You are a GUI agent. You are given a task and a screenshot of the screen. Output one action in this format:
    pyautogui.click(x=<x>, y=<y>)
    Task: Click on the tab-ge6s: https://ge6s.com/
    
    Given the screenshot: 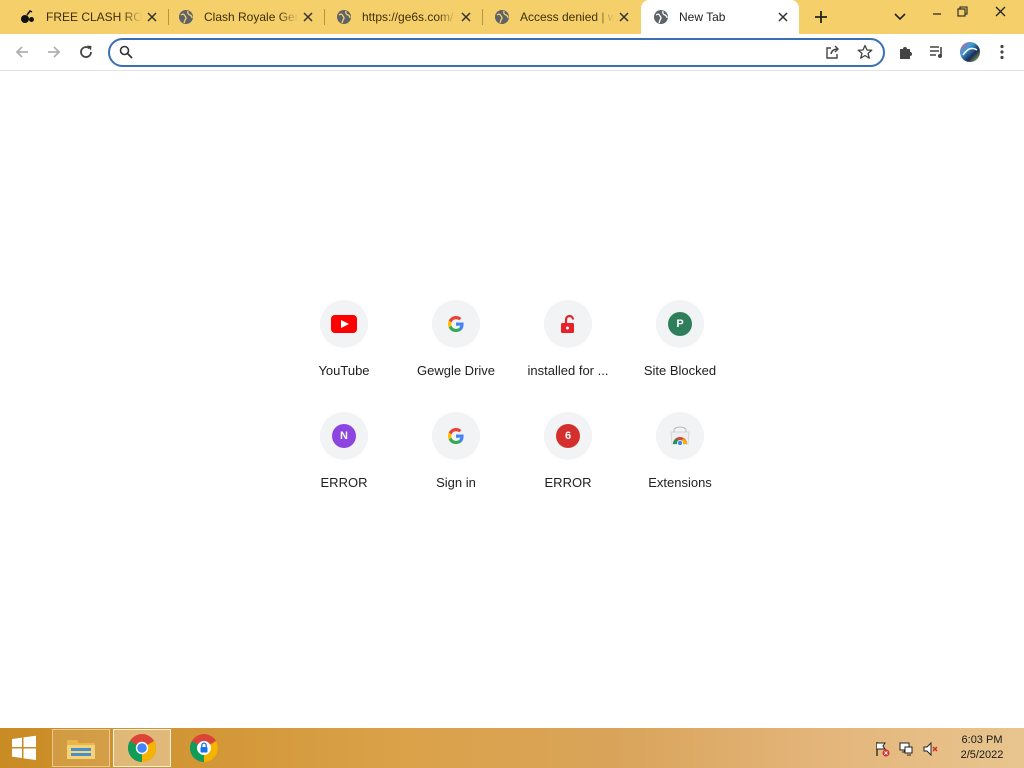 What is the action you would take?
    pyautogui.click(x=403, y=17)
    